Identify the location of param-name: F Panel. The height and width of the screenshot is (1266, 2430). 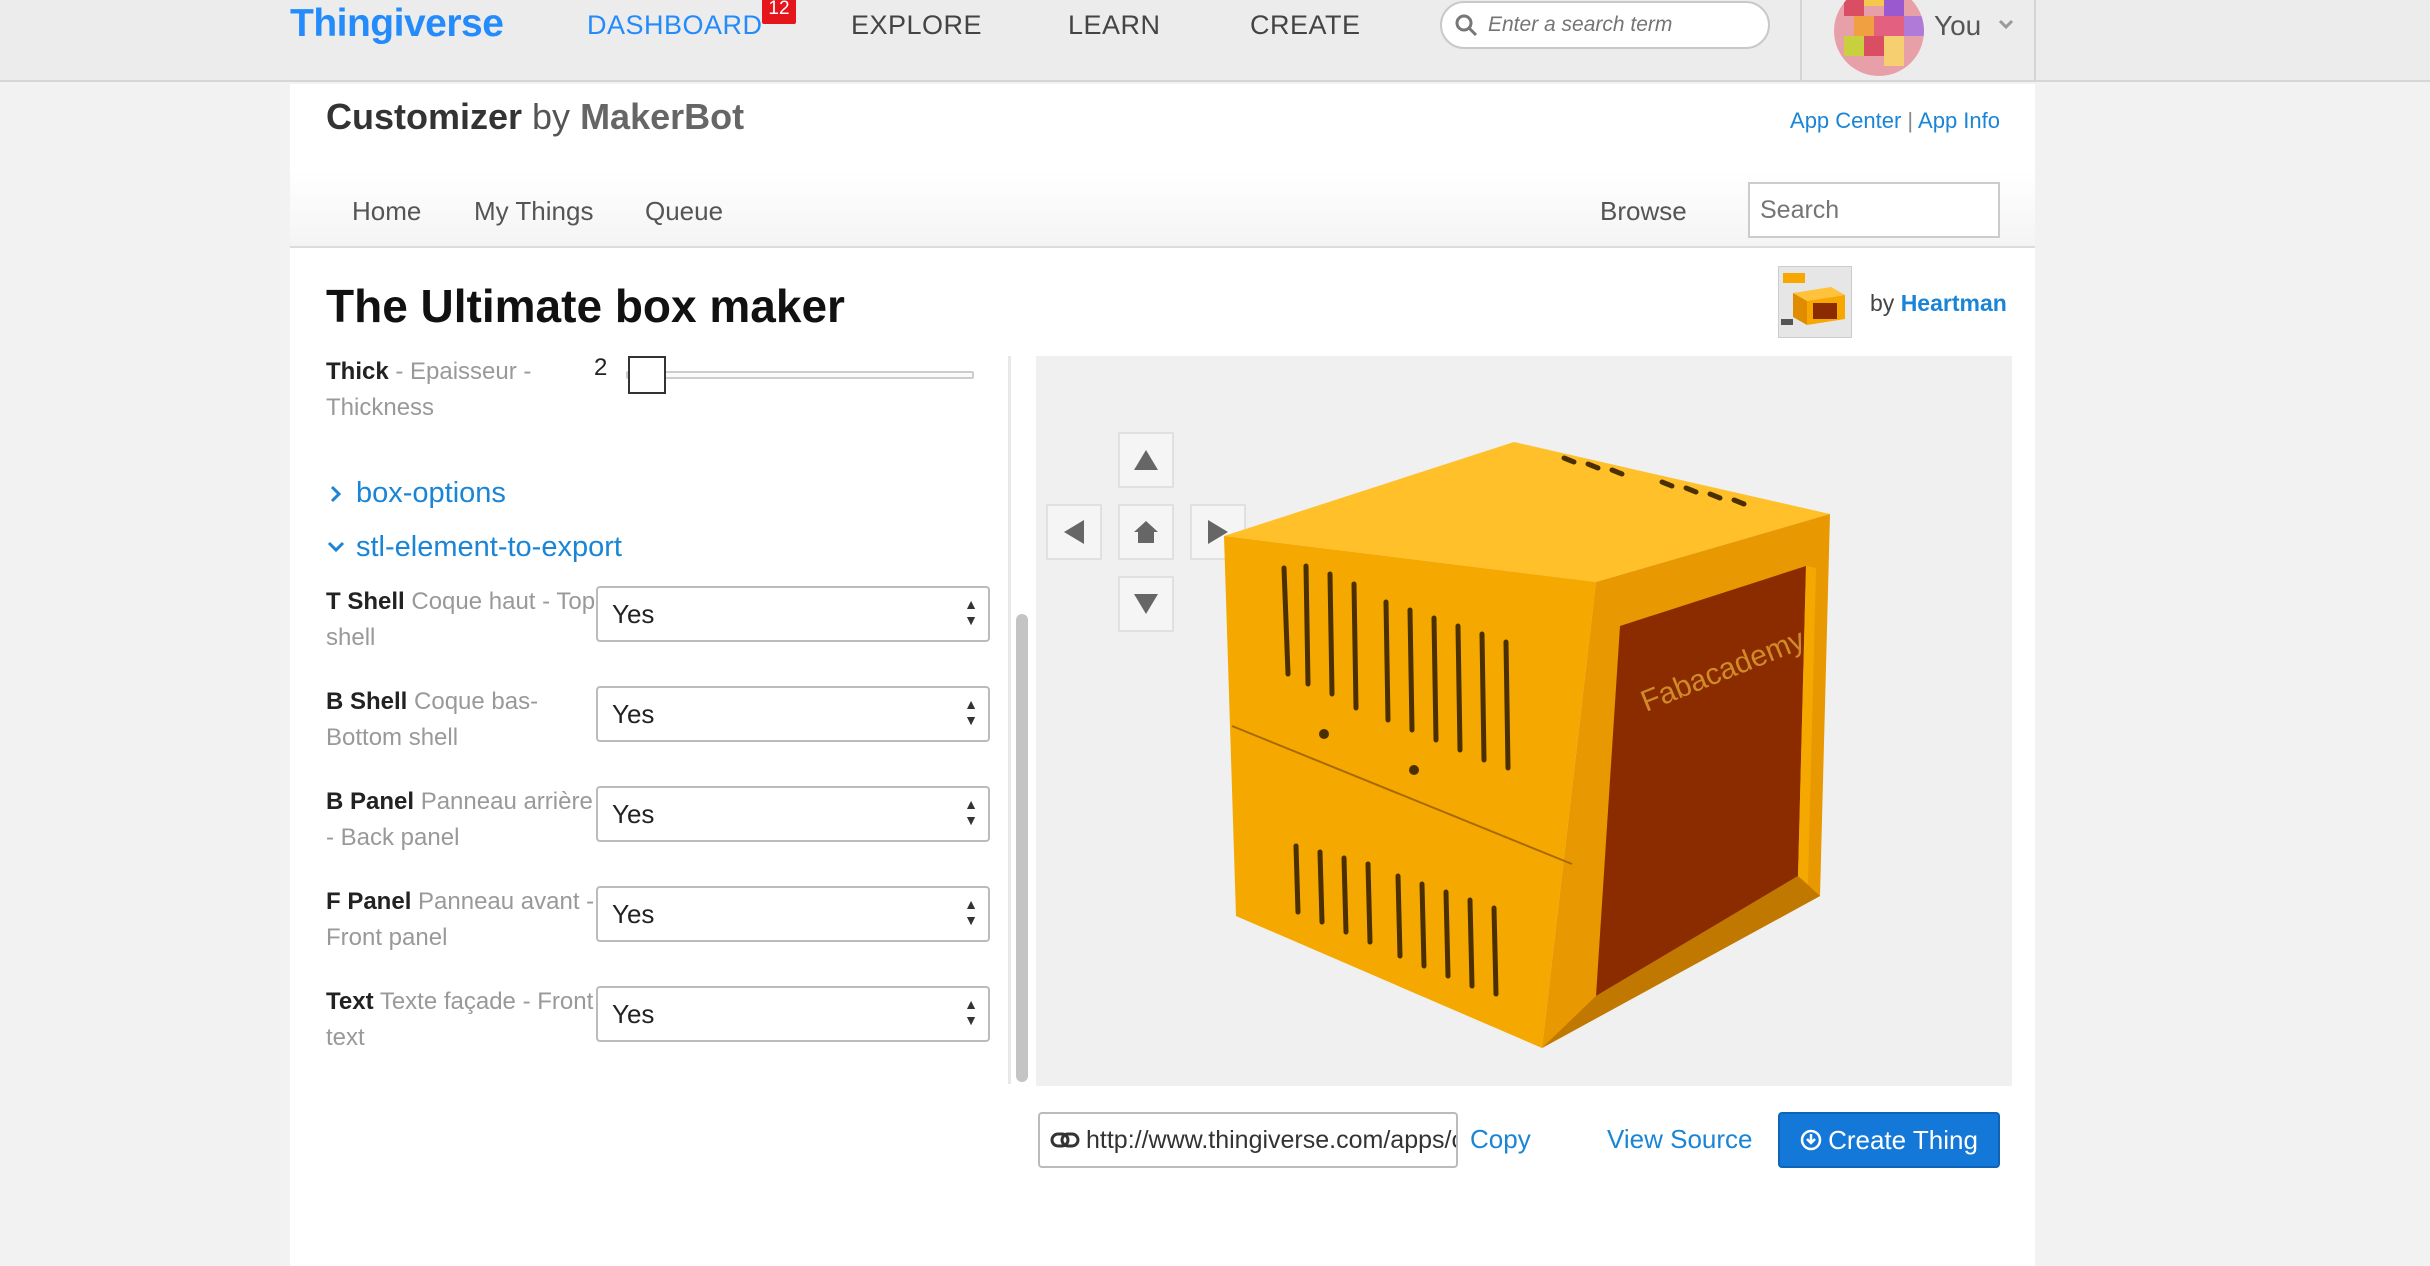
(369, 901).